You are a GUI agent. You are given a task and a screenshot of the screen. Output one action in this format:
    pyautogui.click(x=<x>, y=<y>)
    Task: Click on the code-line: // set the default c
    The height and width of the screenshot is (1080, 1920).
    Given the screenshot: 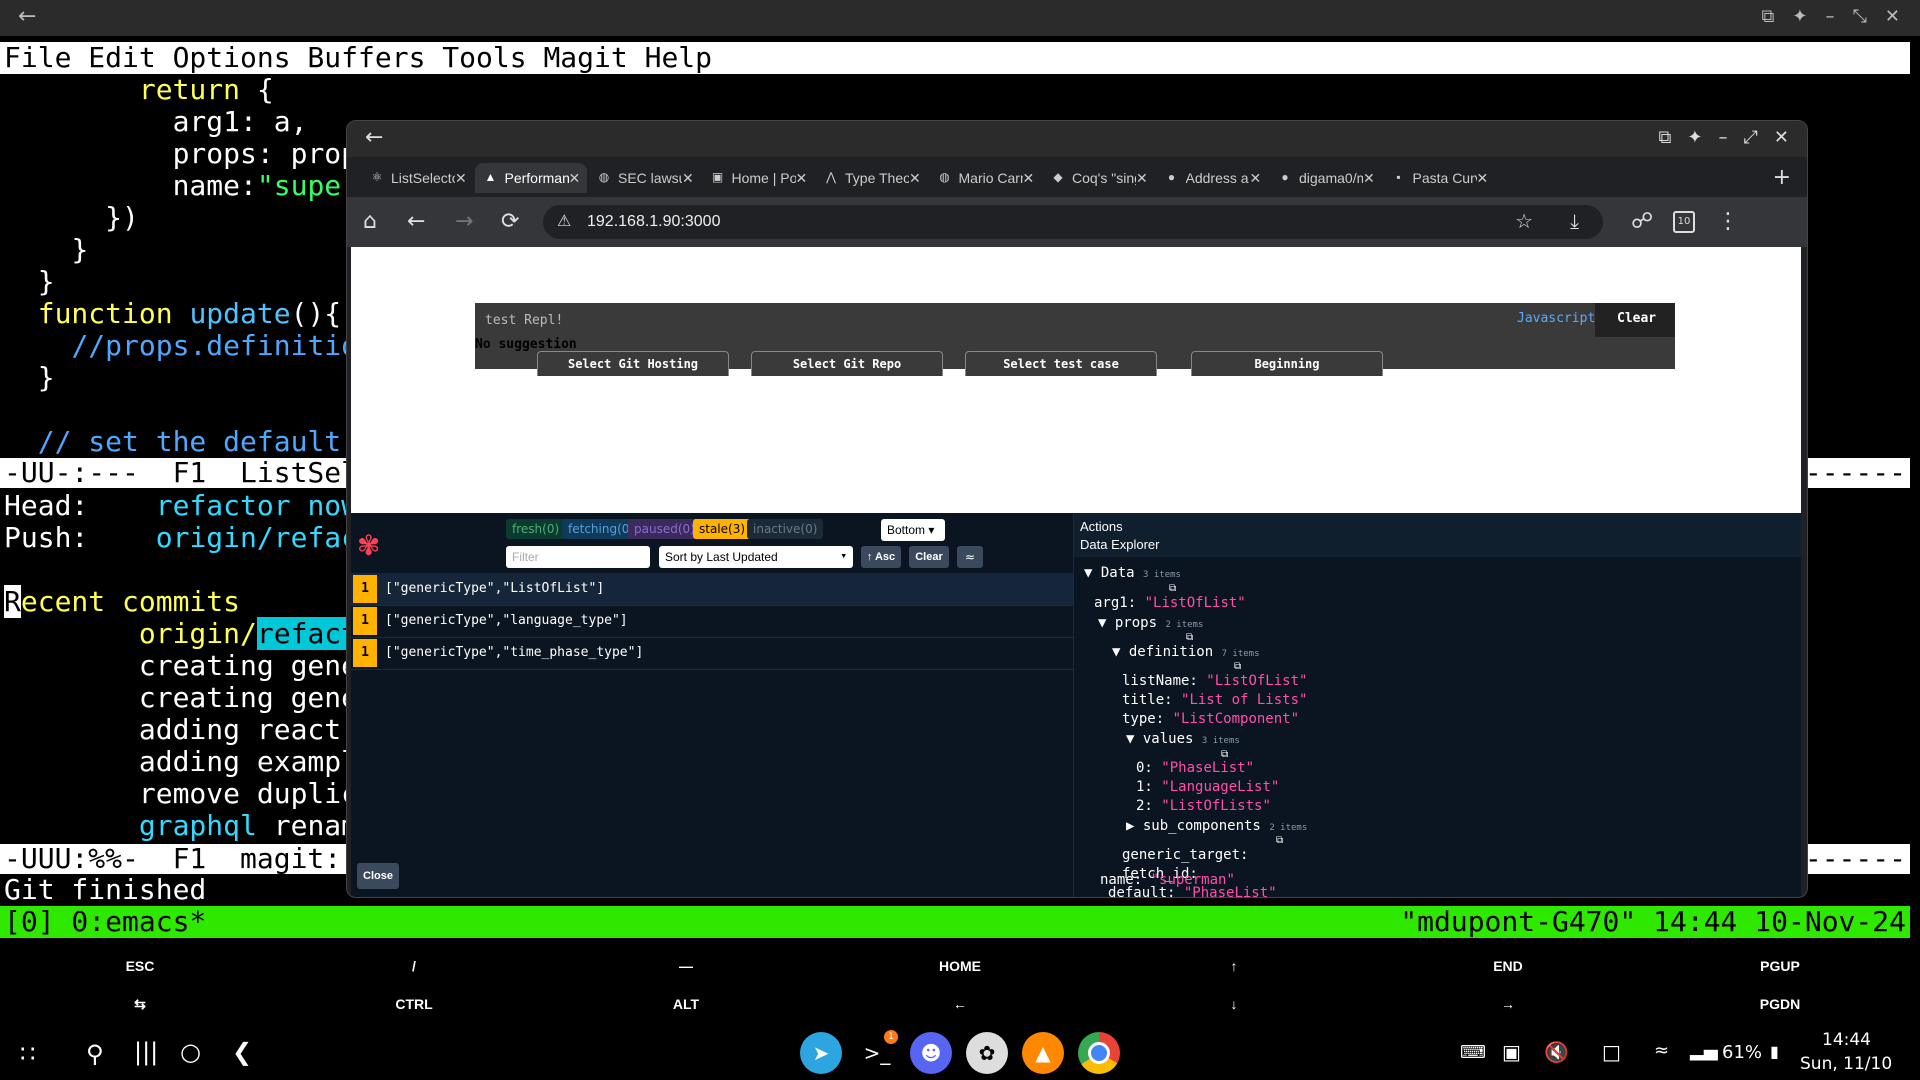 What is the action you would take?
    pyautogui.click(x=189, y=442)
    